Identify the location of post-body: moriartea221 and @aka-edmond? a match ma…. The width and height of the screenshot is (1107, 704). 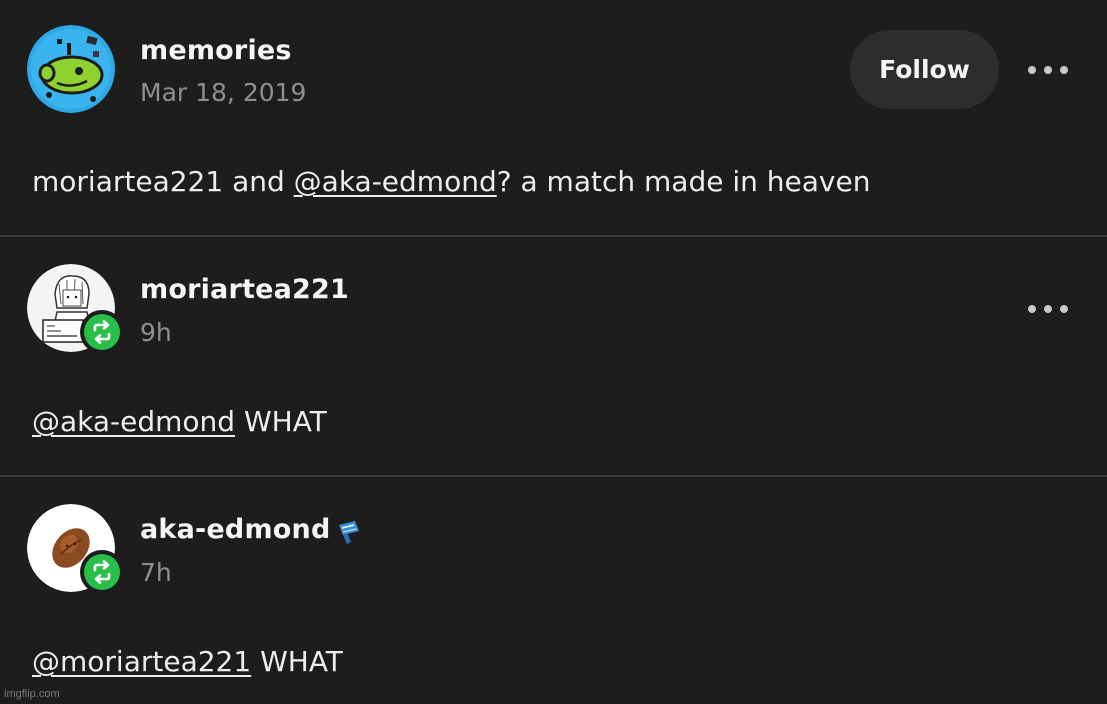
(451, 181).